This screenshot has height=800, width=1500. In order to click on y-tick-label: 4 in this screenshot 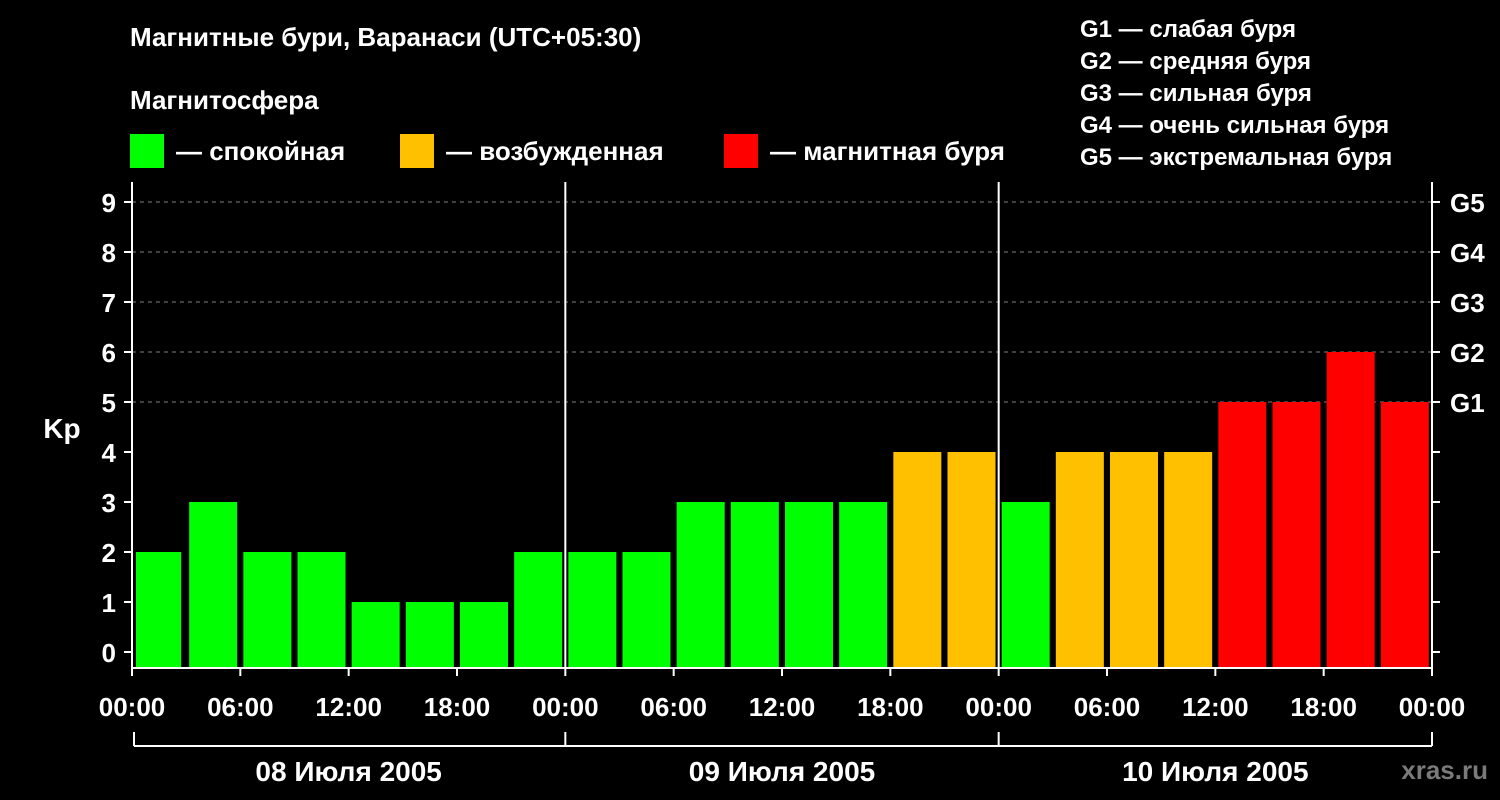, I will do `click(109, 453)`.